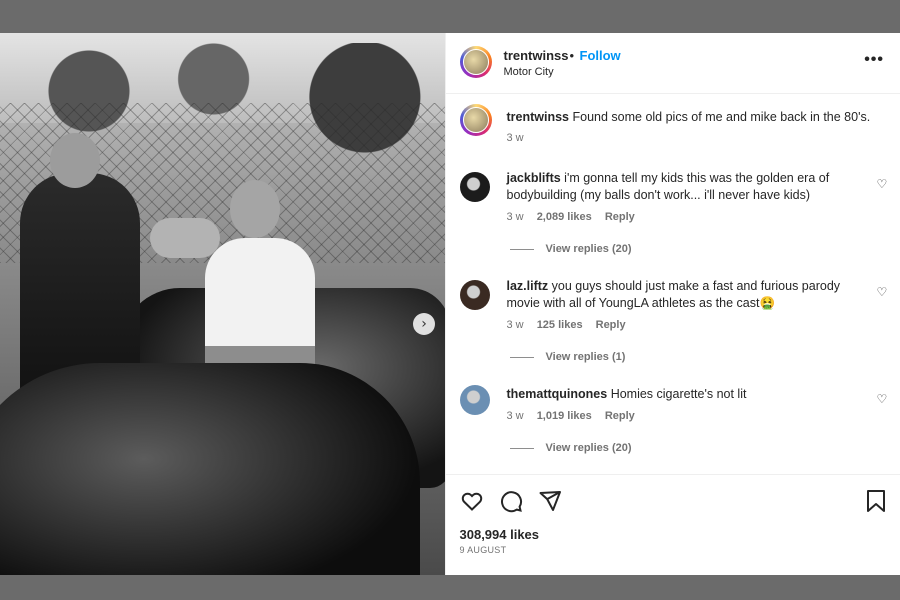  Describe the element at coordinates (874, 60) in the screenshot. I see `more-options-icon: •••` at that location.